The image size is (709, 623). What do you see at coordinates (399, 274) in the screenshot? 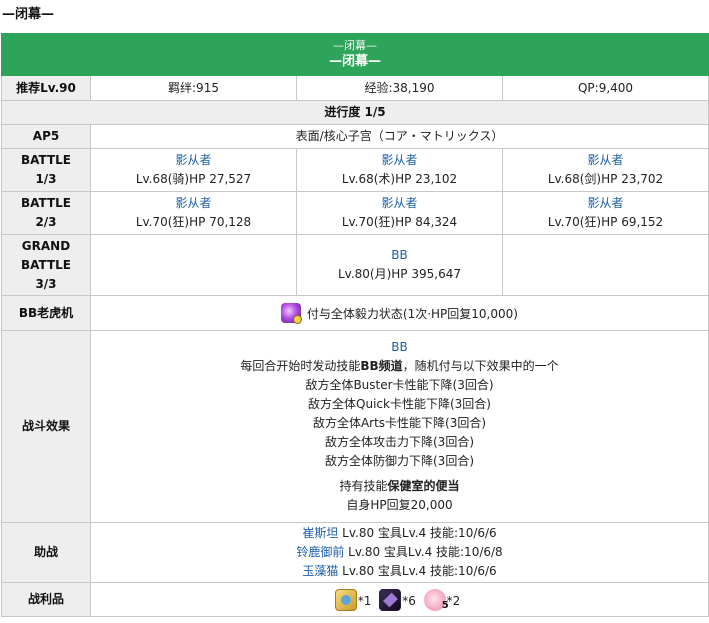
I see `boss-stats: Lv.80(月)HP 395,647` at bounding box center [399, 274].